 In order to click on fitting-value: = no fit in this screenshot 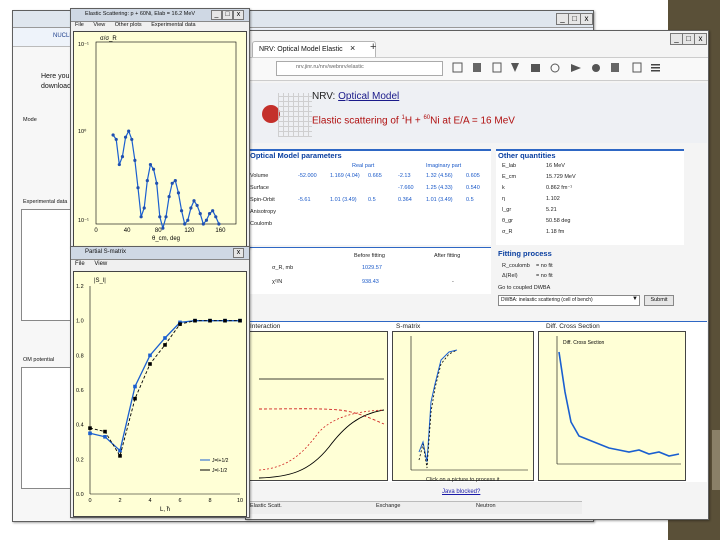, I will do `click(544, 276)`.